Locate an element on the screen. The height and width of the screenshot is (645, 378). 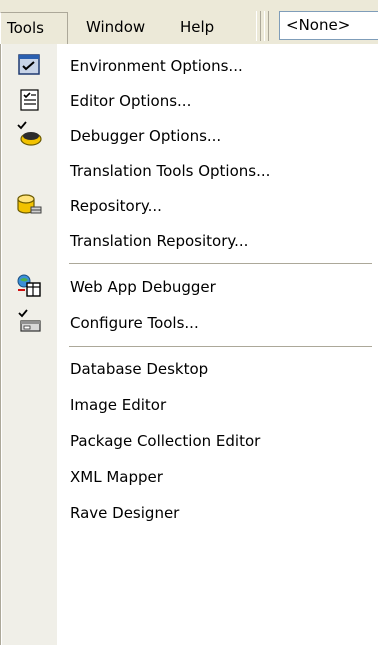
menu-item-label: Image Editor is located at coordinates (118, 405).